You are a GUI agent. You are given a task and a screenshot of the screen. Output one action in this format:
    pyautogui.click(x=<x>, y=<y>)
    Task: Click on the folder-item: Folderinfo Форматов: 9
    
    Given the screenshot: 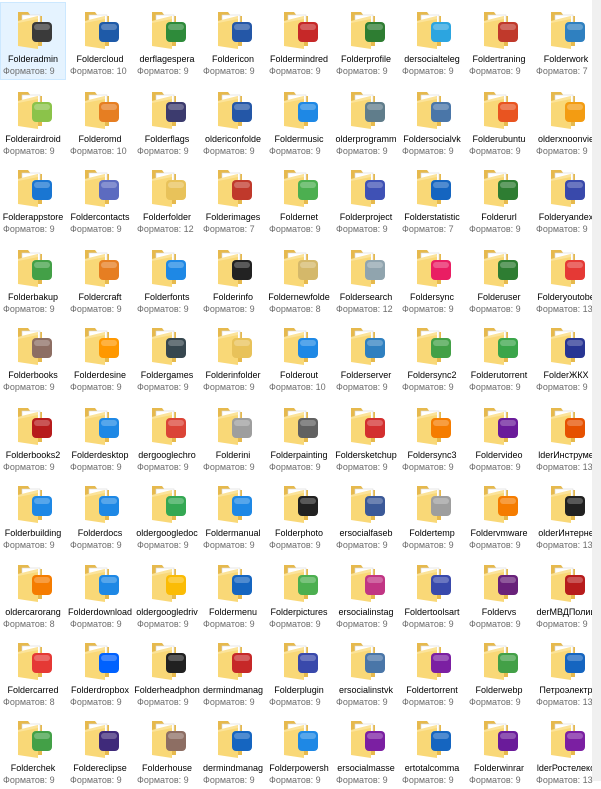 What is the action you would take?
    pyautogui.click(x=233, y=279)
    